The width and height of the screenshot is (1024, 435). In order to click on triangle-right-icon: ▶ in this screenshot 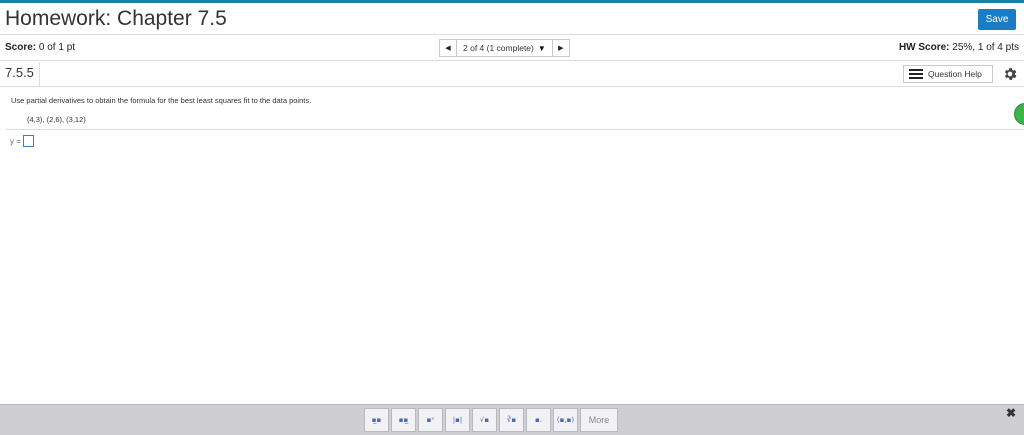, I will do `click(561, 48)`.